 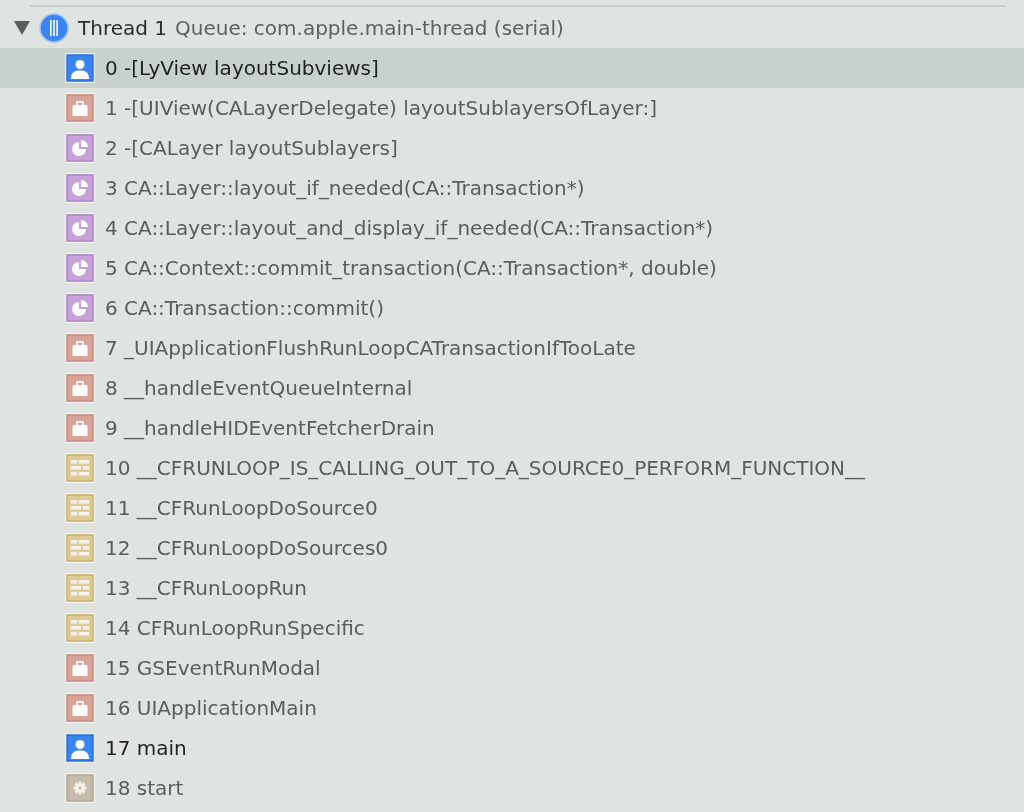 What do you see at coordinates (213, 668) in the screenshot?
I see `stack-frame-label: 15 GSEventRunModal` at bounding box center [213, 668].